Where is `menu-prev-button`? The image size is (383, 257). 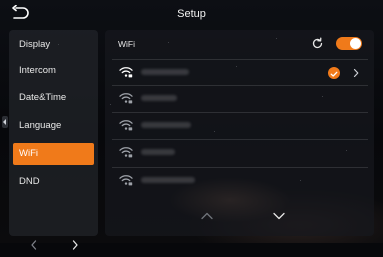
menu-prev-button is located at coordinates (34, 245).